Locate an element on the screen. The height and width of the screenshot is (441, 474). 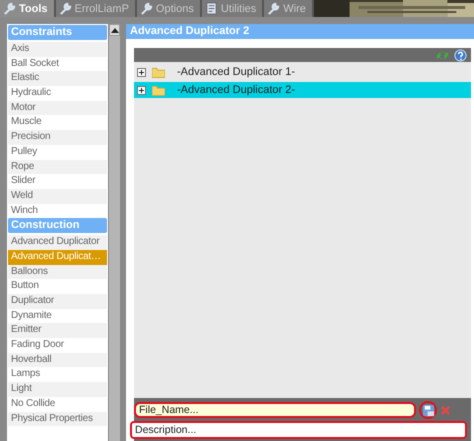
tool-item: Precision is located at coordinates (58, 137).